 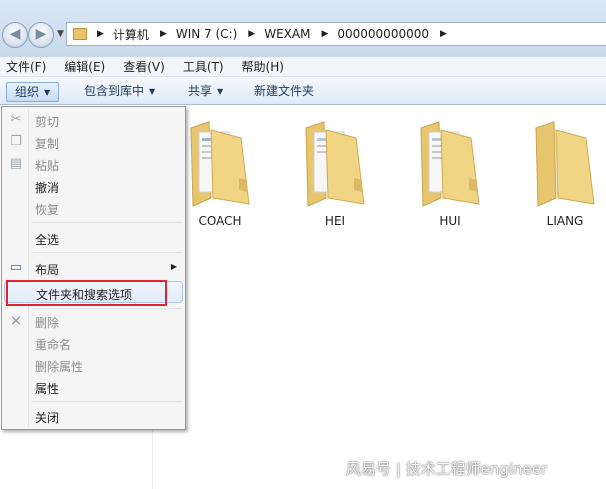 I want to click on folder-item: COACH, so click(x=220, y=178).